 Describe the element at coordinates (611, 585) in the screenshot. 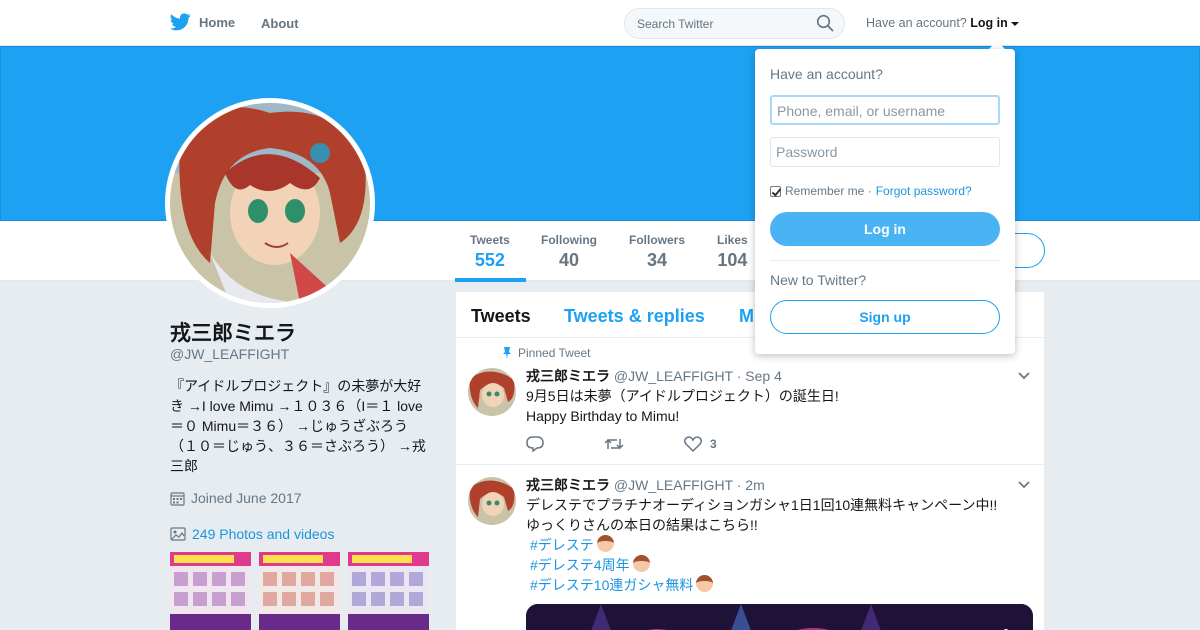

I see `hashtag-text: #デレステ10連ガシャ無料` at that location.